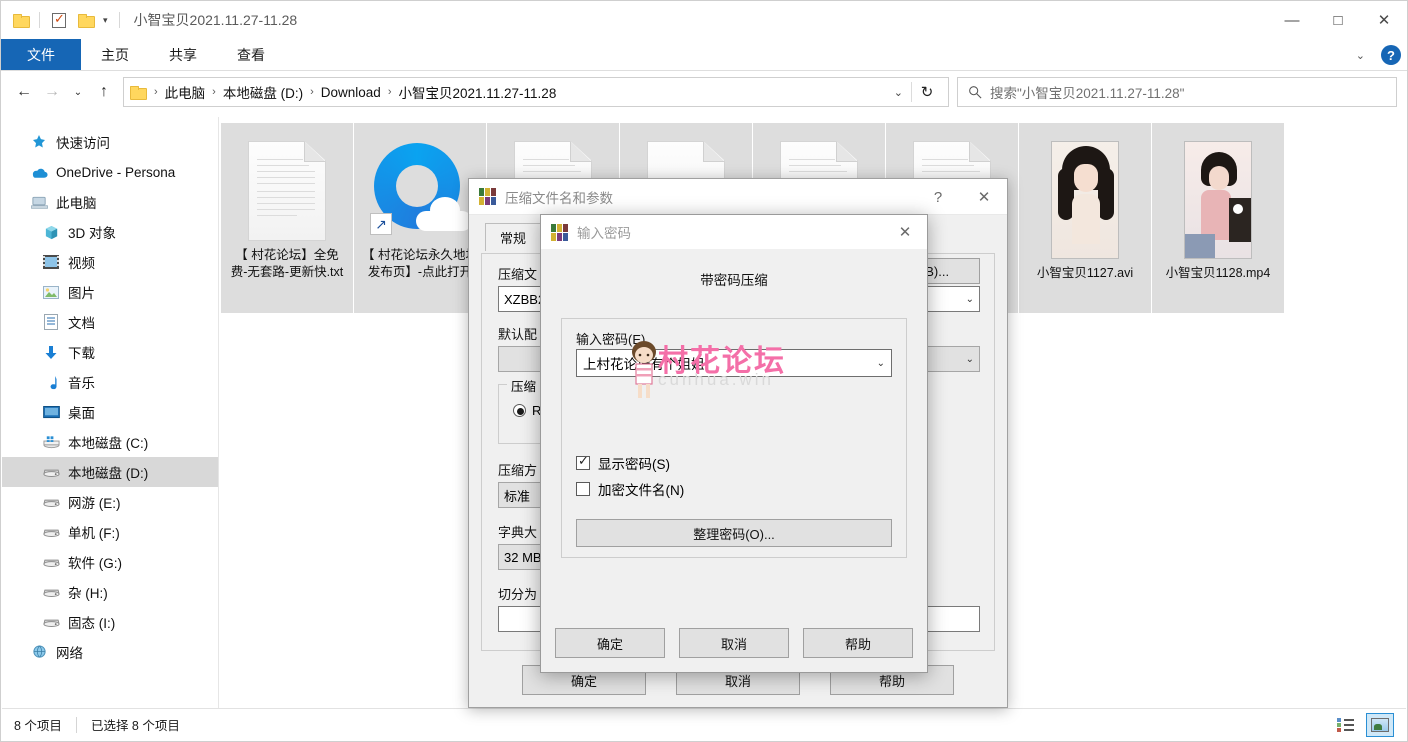  What do you see at coordinates (76, 203) in the screenshot?
I see `sidebar-item-label: 此电脑` at bounding box center [76, 203].